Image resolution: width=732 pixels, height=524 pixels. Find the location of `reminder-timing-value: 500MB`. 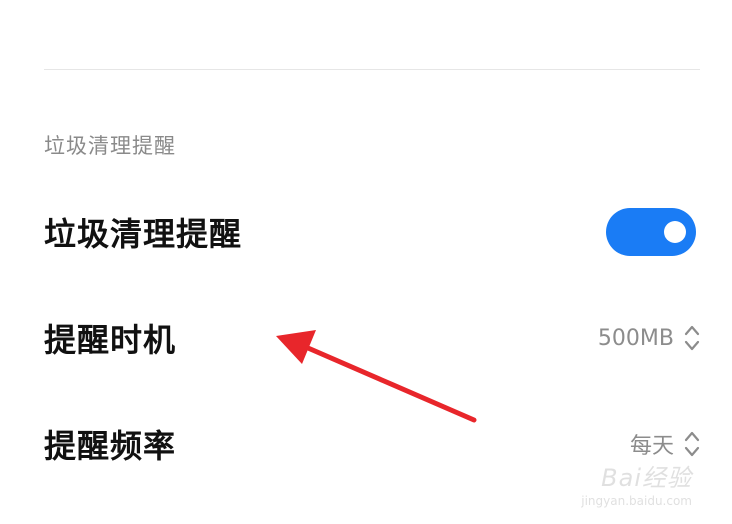

reminder-timing-value: 500MB is located at coordinates (635, 338).